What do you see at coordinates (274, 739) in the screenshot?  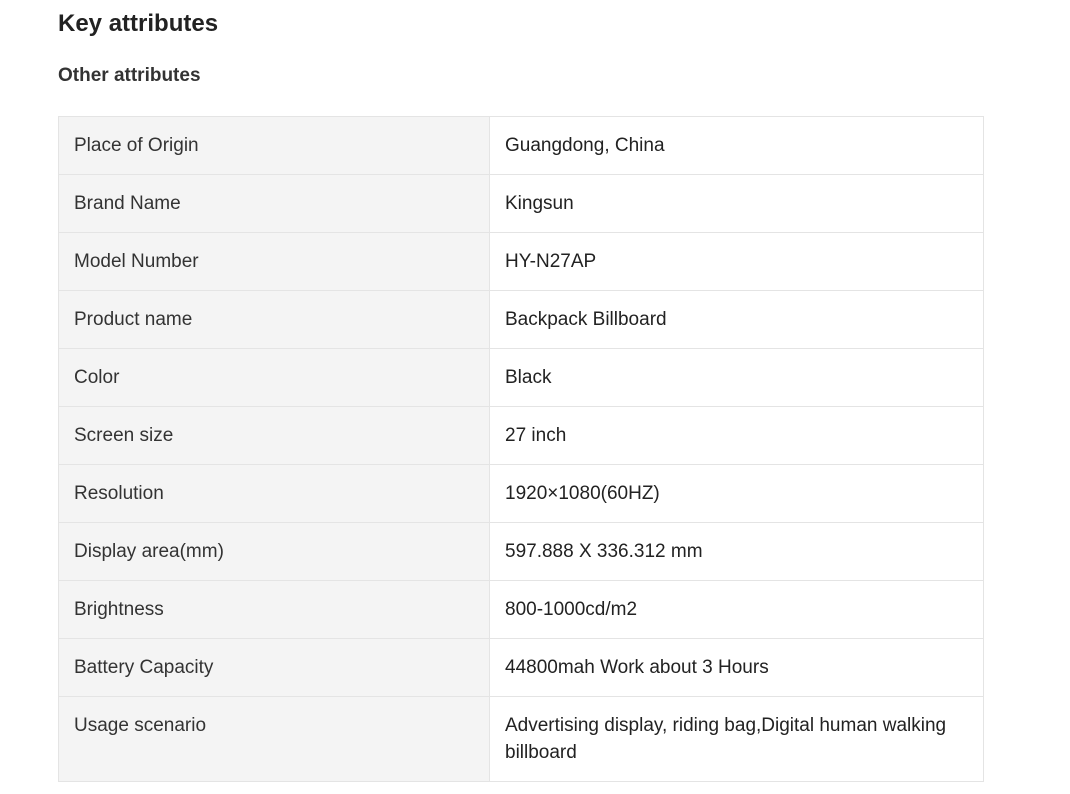 I see `attribute-key: Usage scenario` at bounding box center [274, 739].